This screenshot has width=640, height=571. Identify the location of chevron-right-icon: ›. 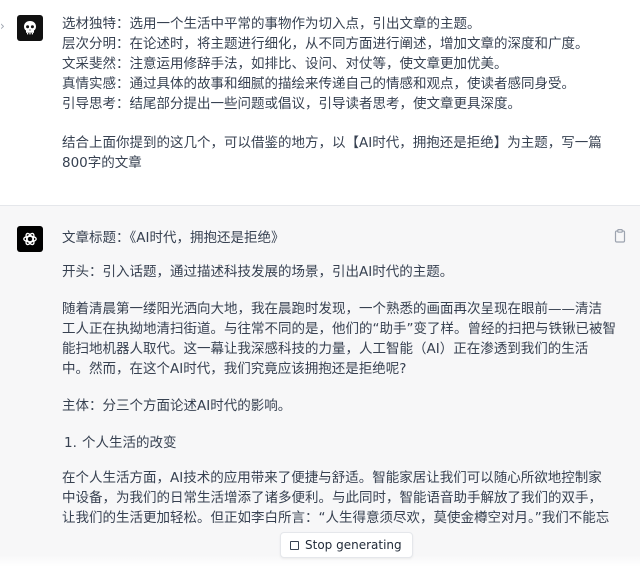
(4, 26).